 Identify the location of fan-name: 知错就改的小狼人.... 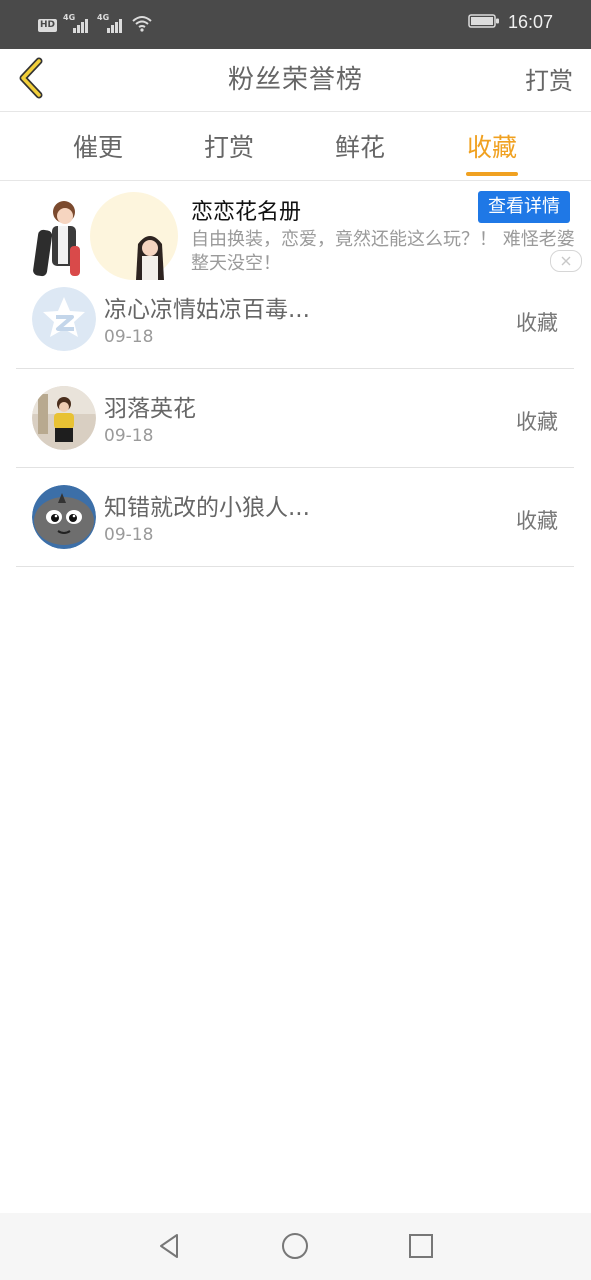
(207, 508).